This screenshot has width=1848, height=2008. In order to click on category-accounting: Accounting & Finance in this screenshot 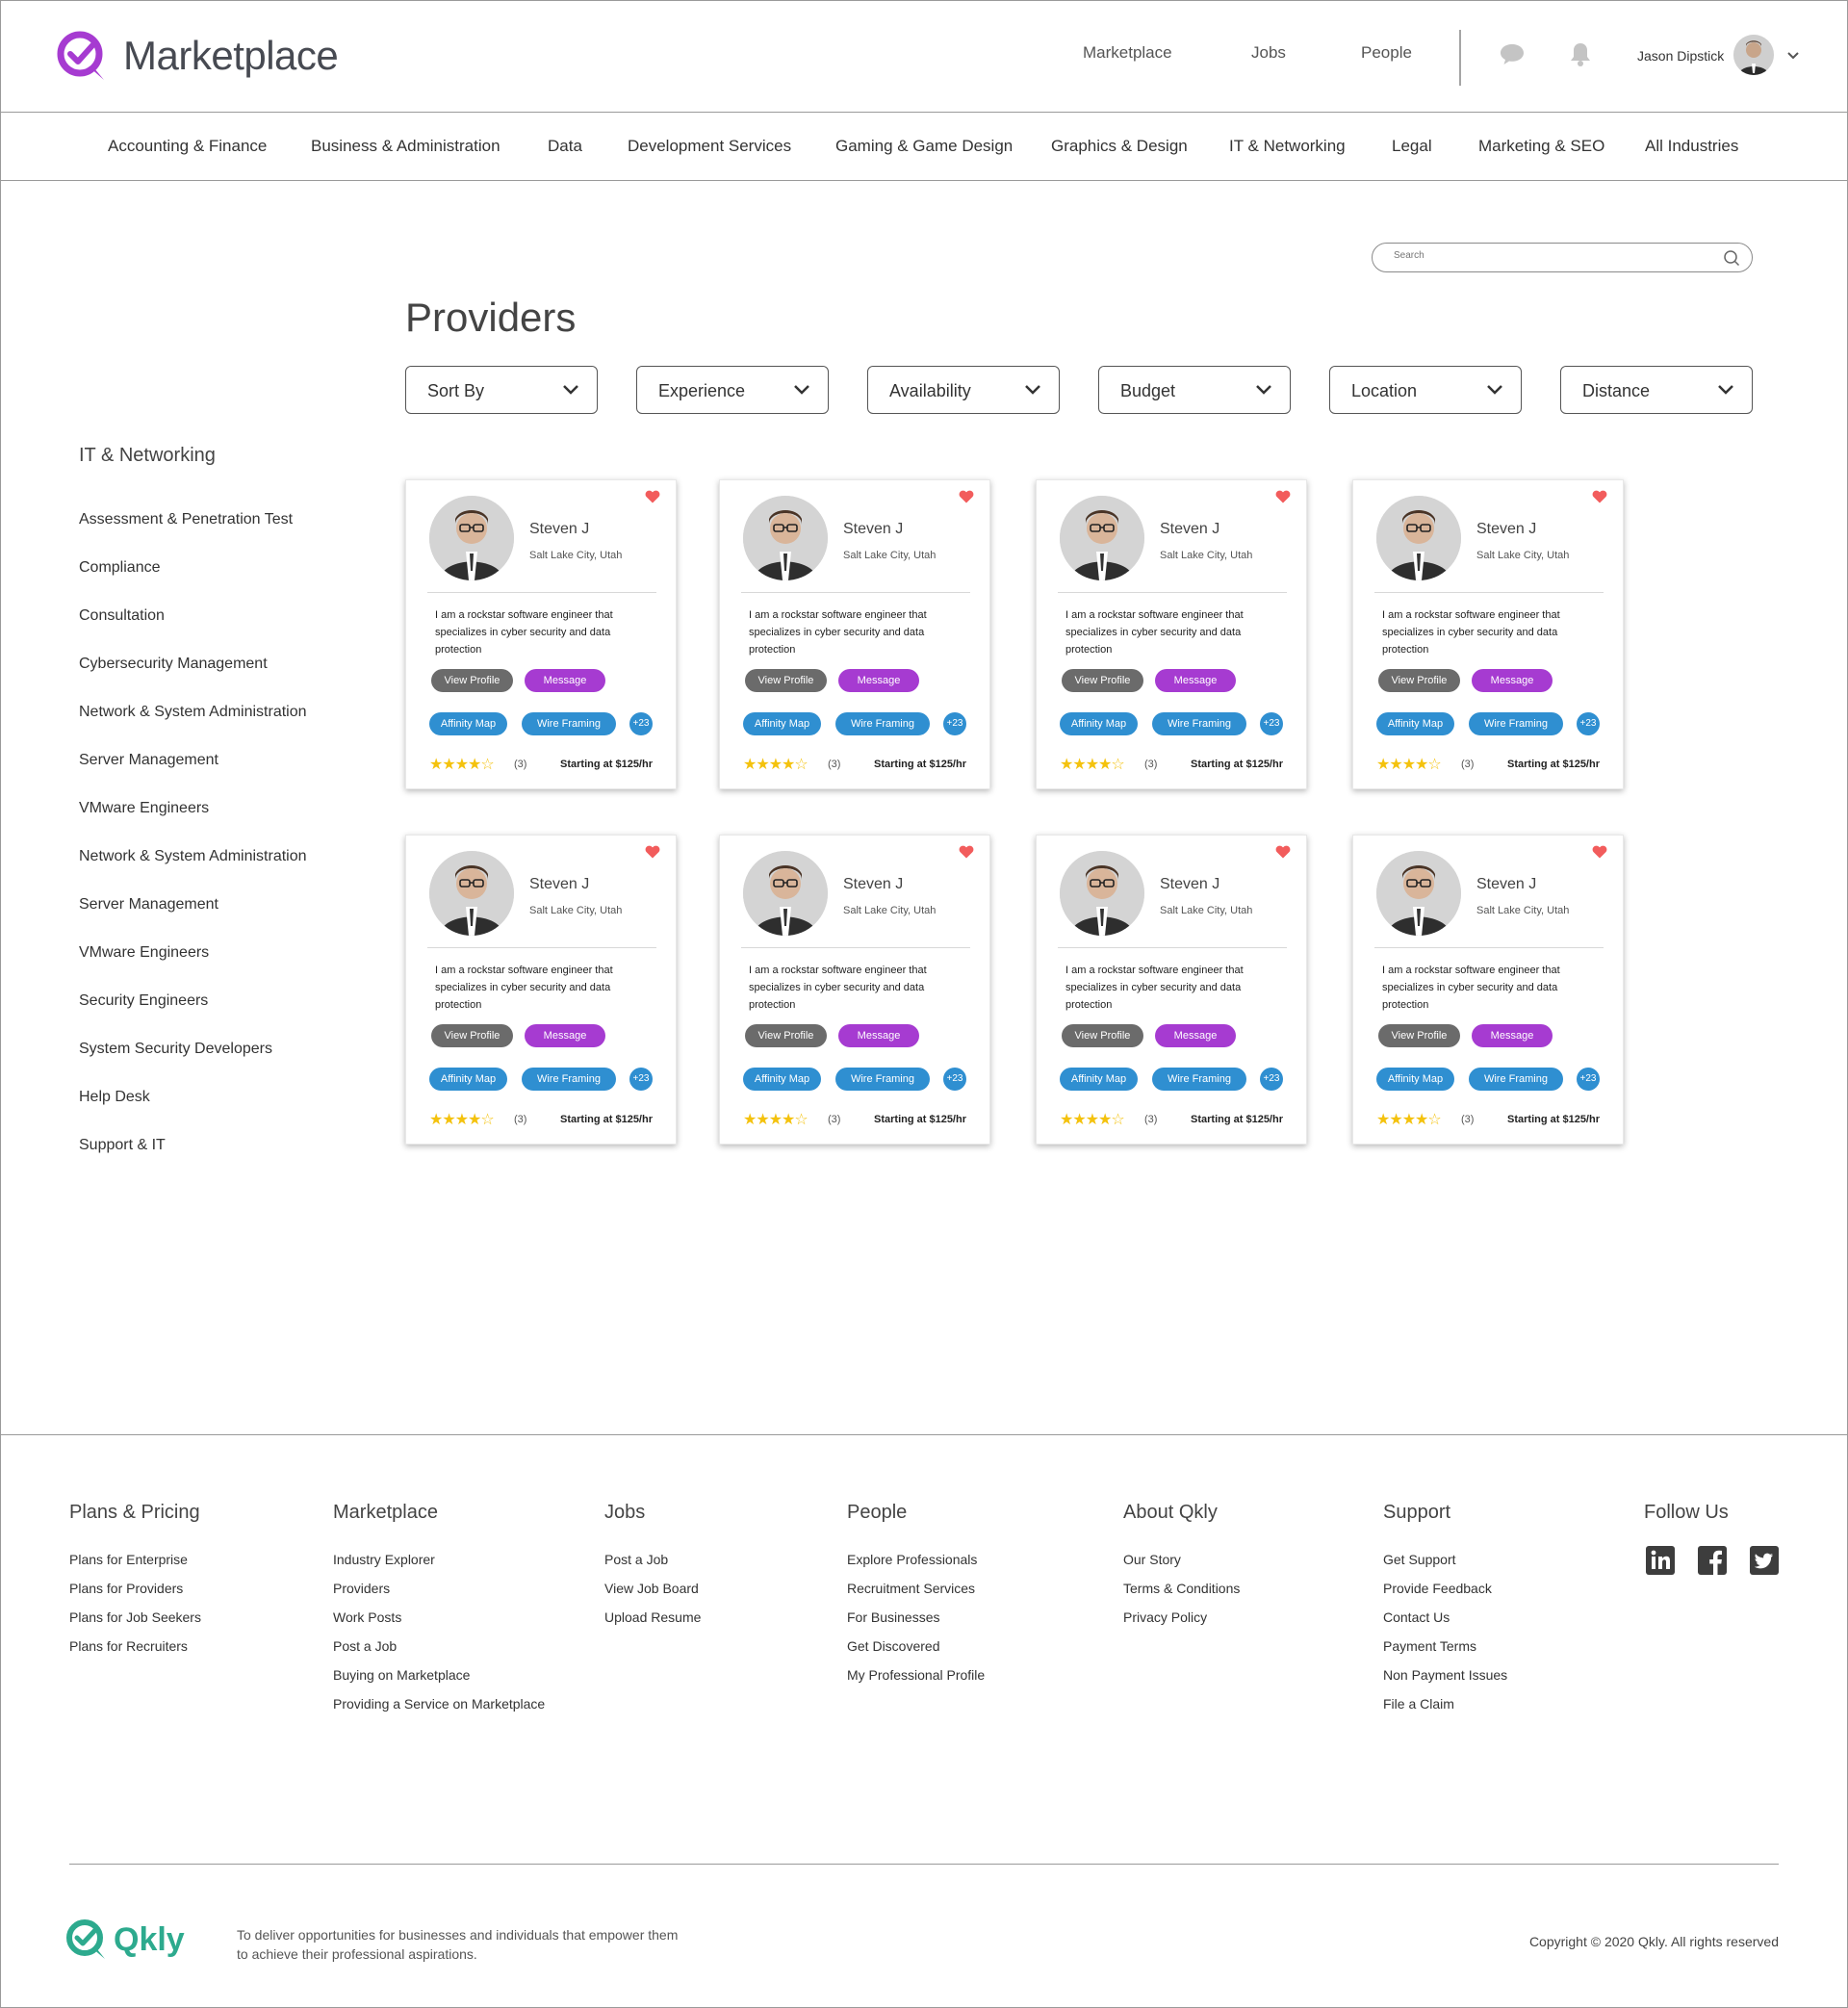, I will do `click(187, 146)`.